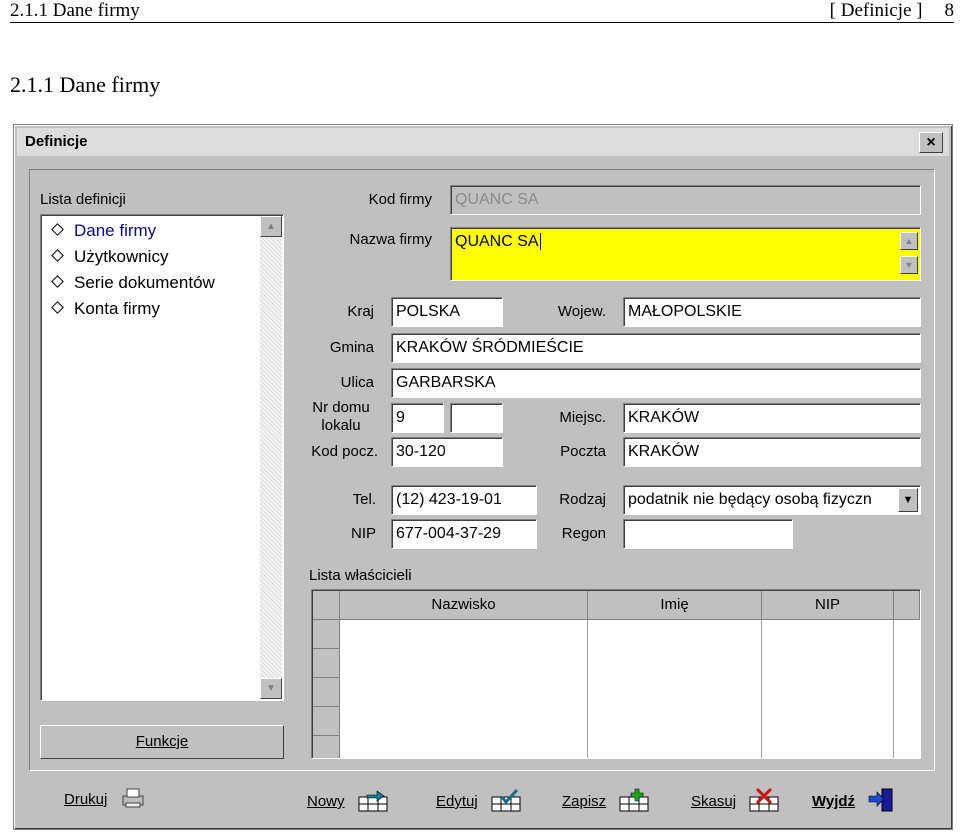 This screenshot has width=960, height=833. I want to click on gmina-label: Gmina, so click(351, 347).